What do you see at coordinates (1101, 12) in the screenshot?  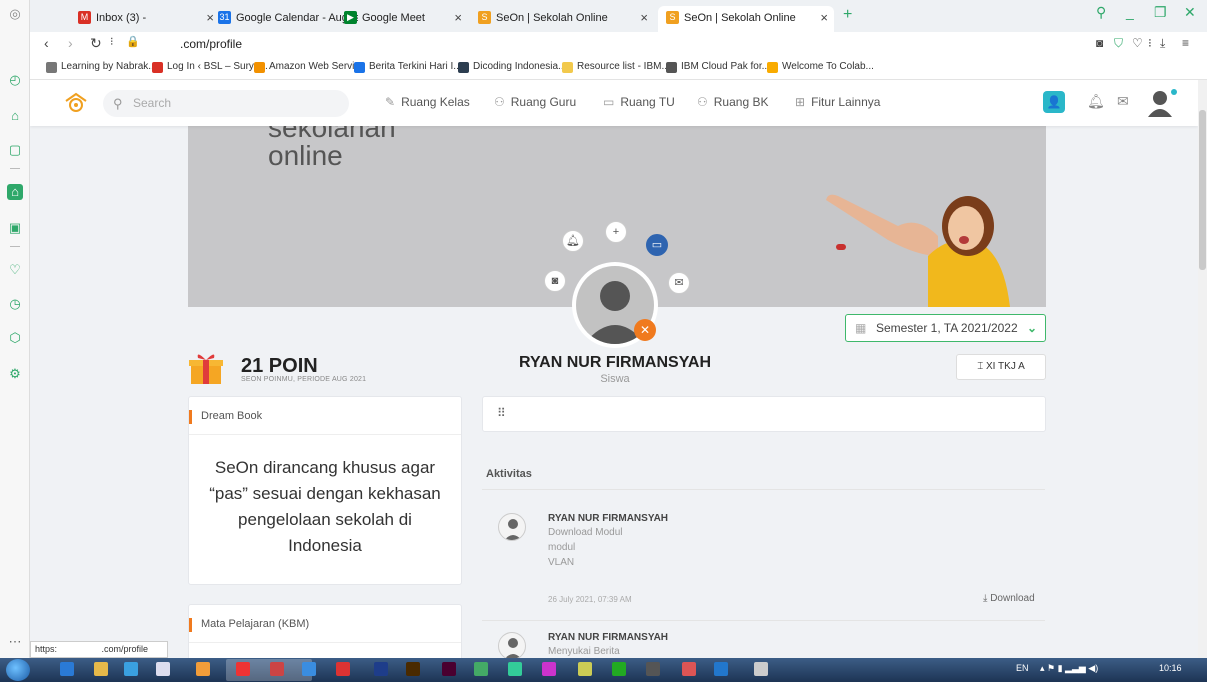 I see `search-tabs-icon: ⚲` at bounding box center [1101, 12].